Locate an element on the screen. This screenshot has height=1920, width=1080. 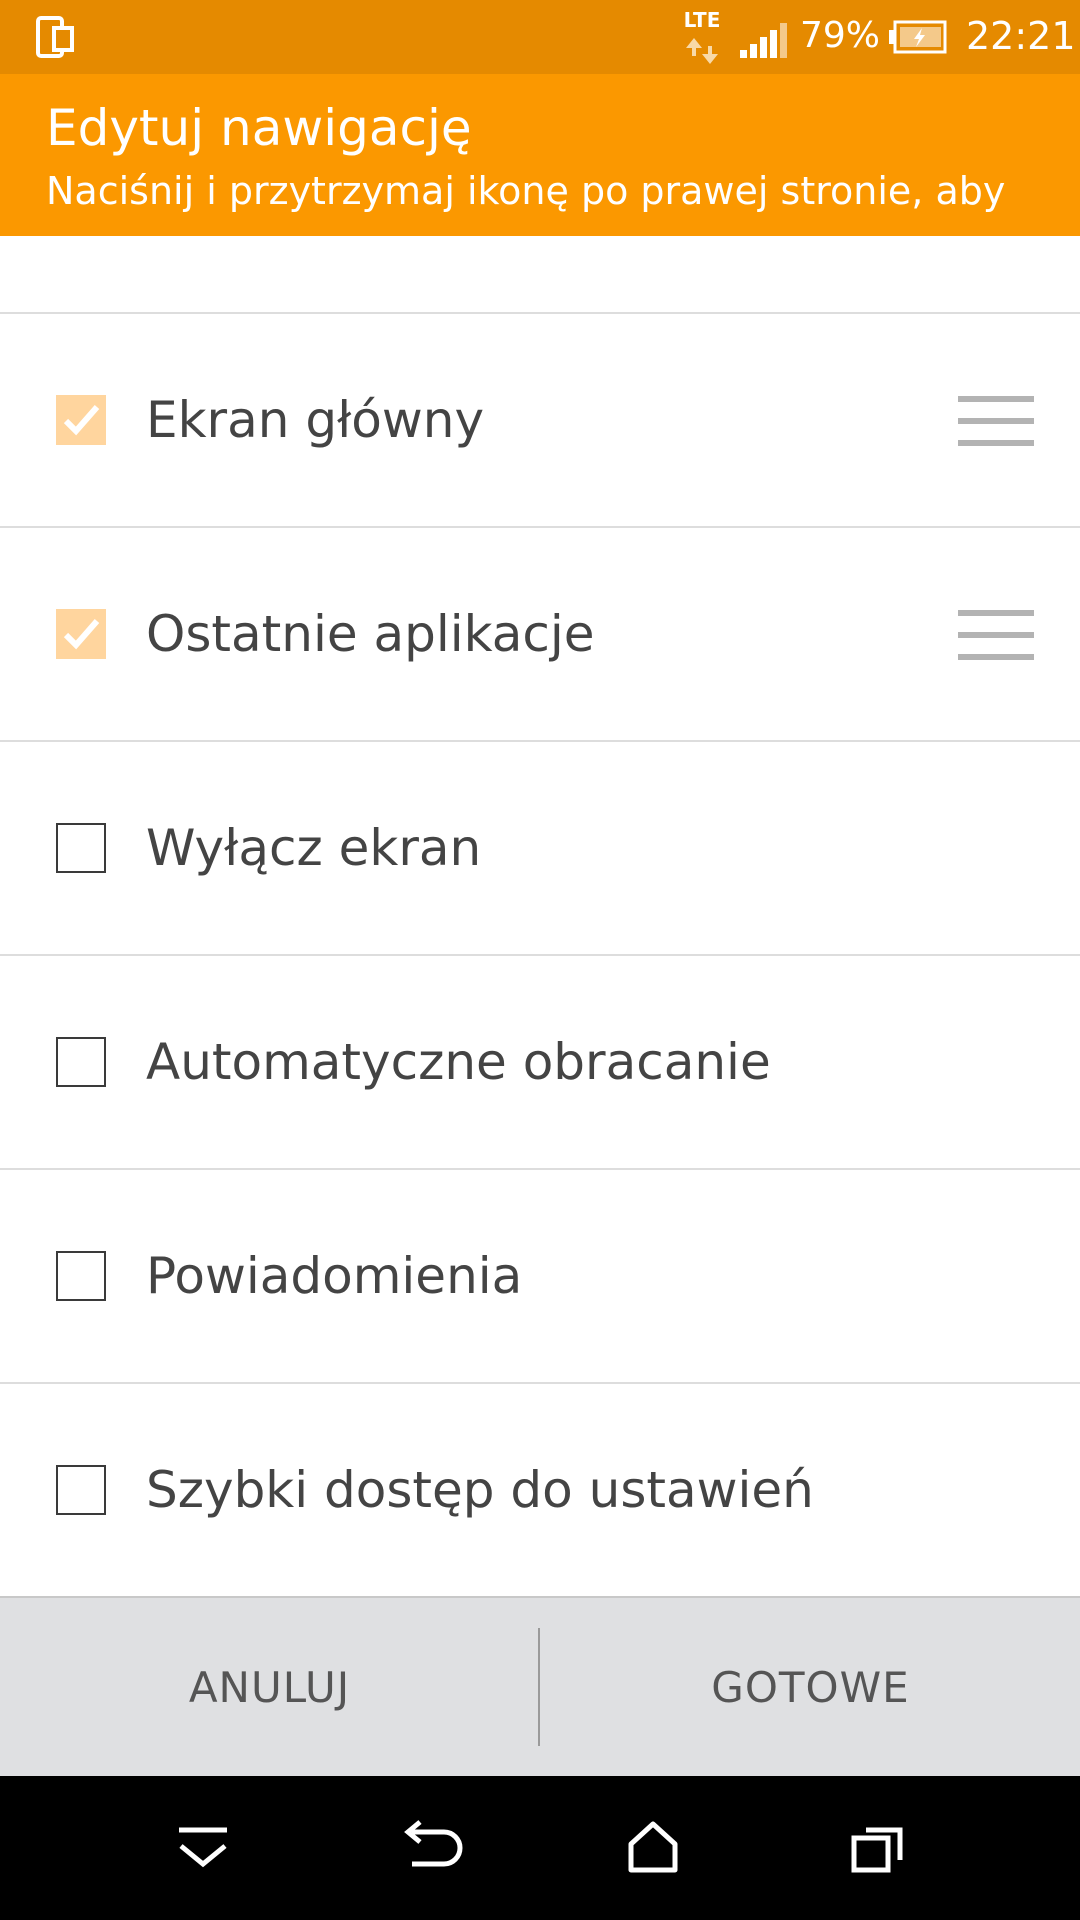
item-label: Szybki dostęp do ustawień is located at coordinates (480, 1490).